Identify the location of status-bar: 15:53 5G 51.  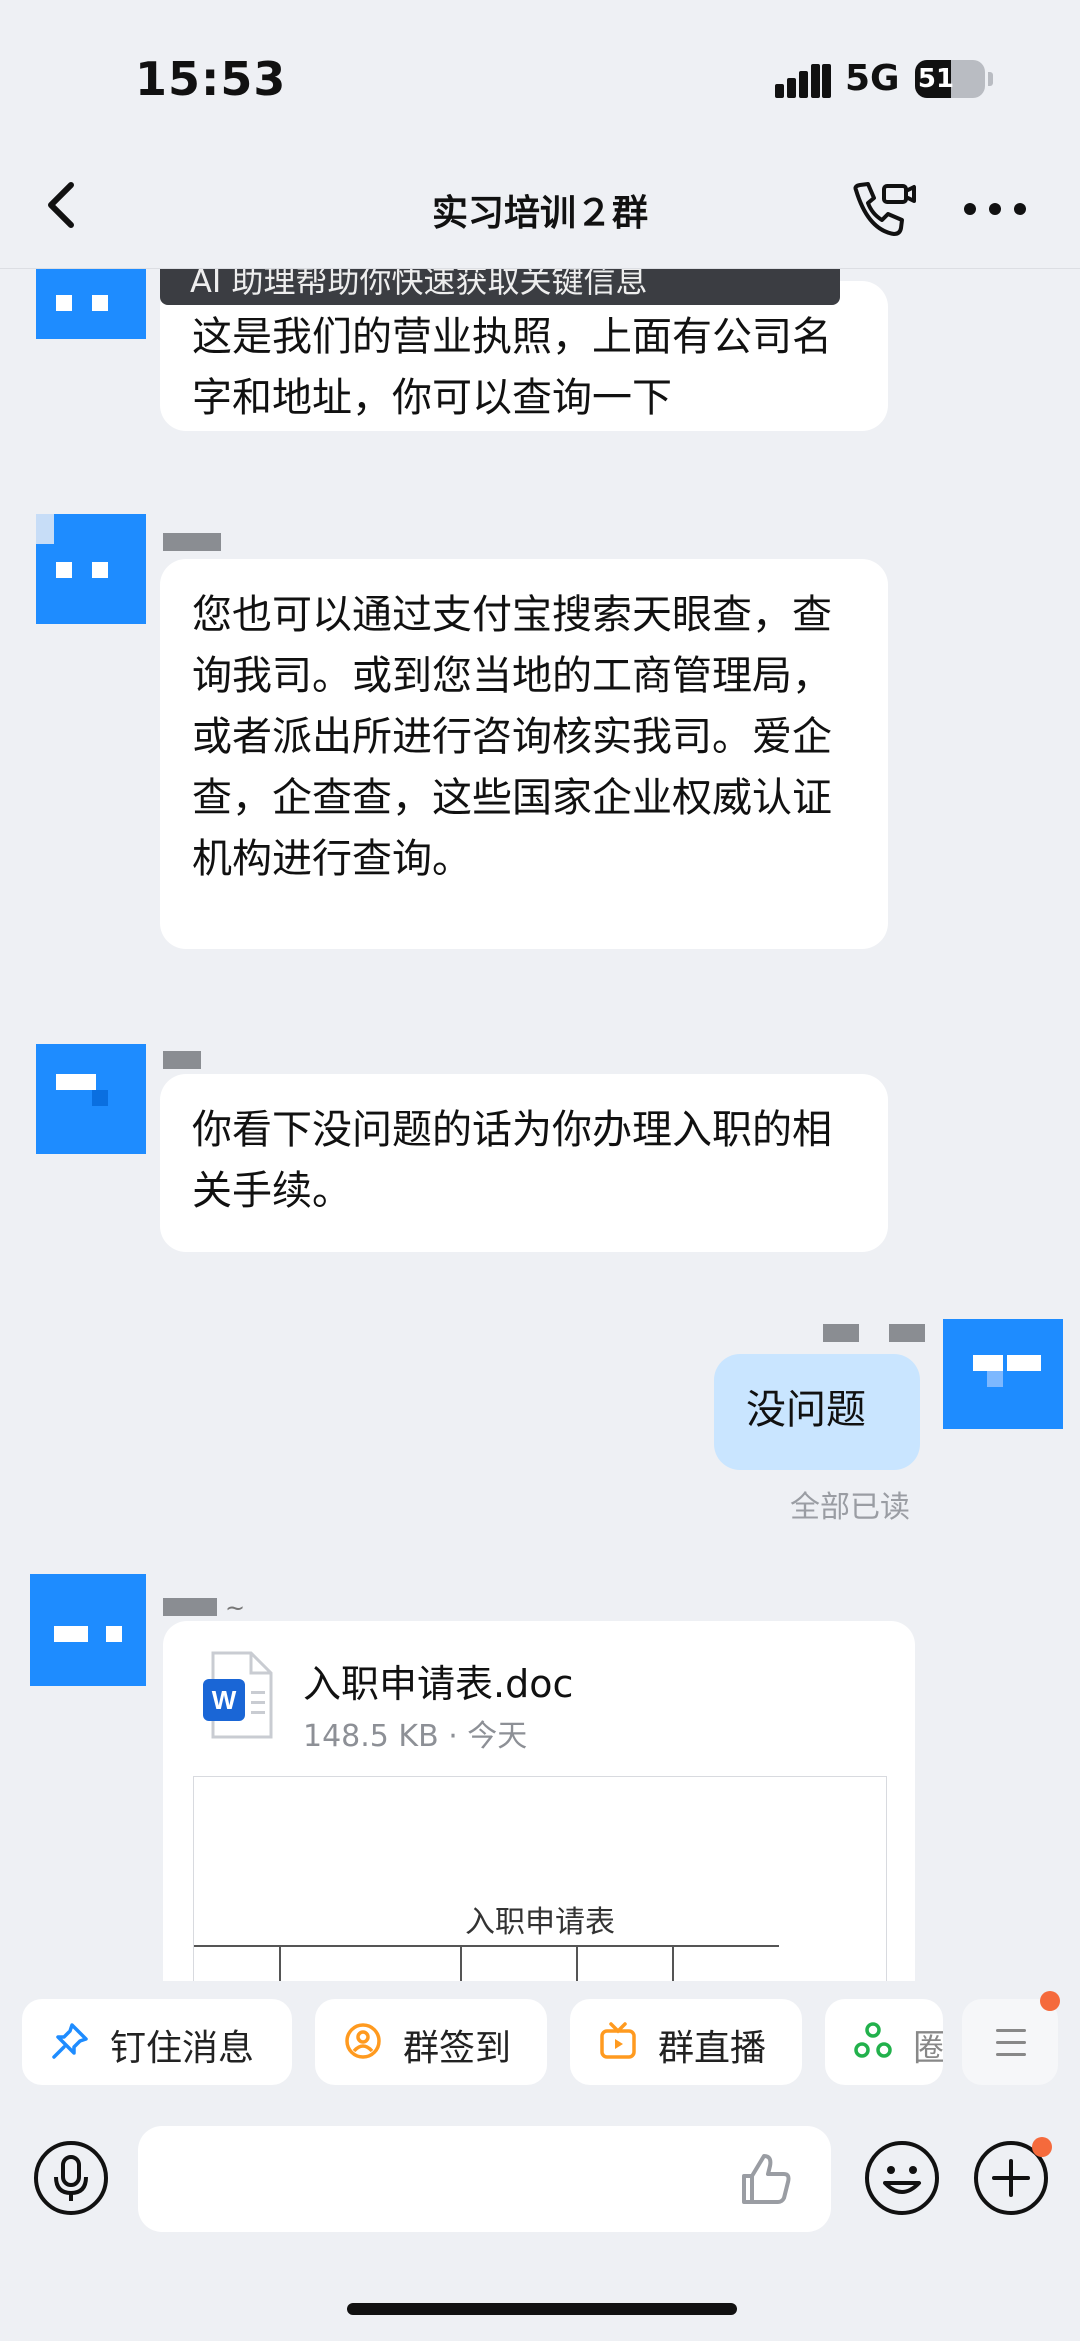
(540, 75).